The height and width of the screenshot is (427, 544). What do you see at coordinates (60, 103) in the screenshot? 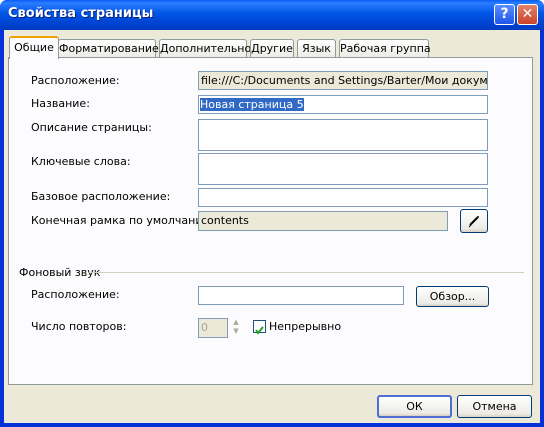
I see `title-label: Название:` at bounding box center [60, 103].